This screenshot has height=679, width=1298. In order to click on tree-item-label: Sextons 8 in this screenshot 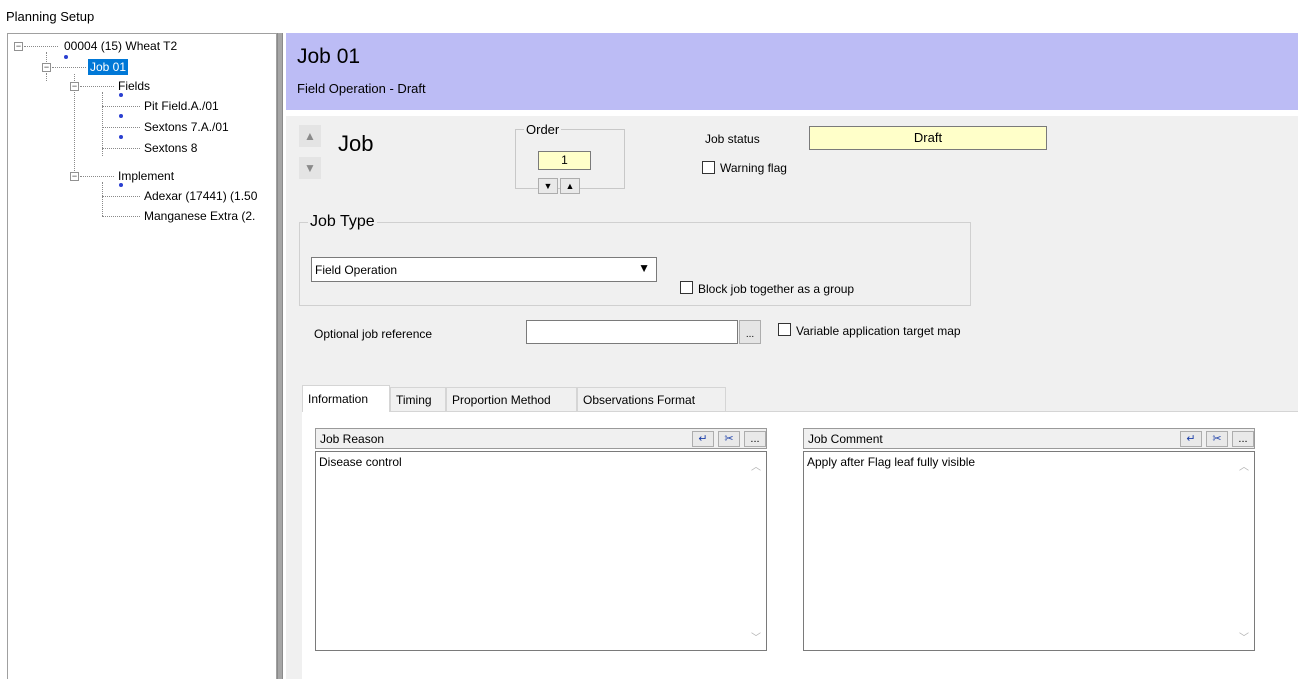, I will do `click(171, 148)`.